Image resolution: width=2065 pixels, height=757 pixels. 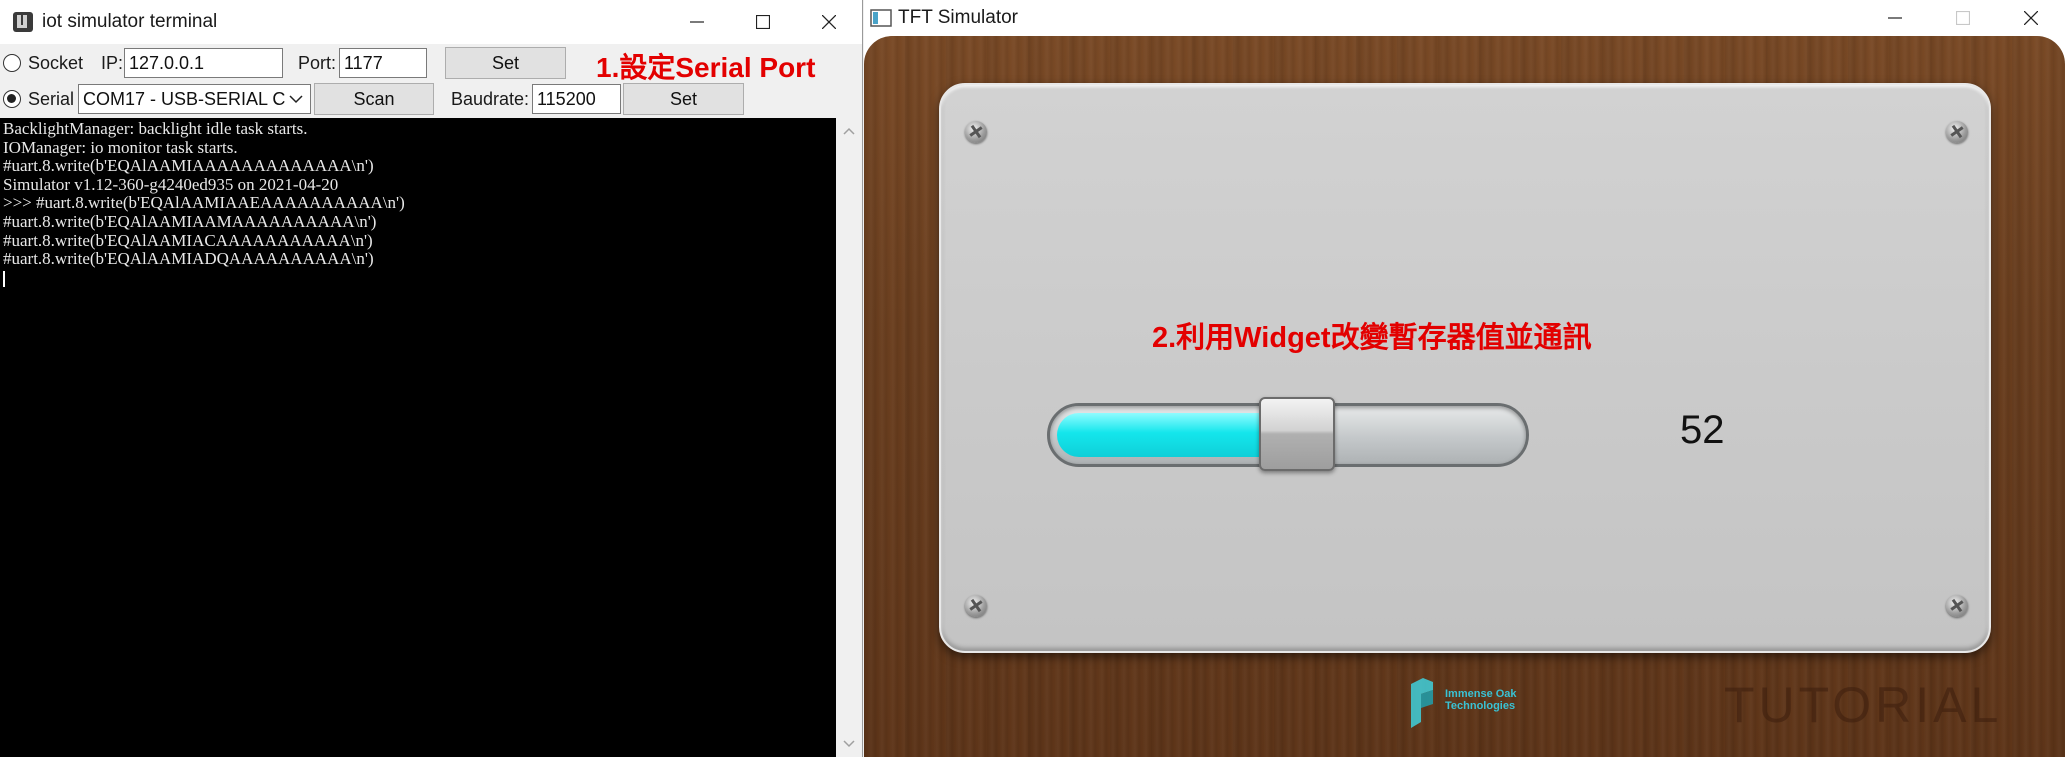 What do you see at coordinates (4, 278) in the screenshot?
I see `text-cursor` at bounding box center [4, 278].